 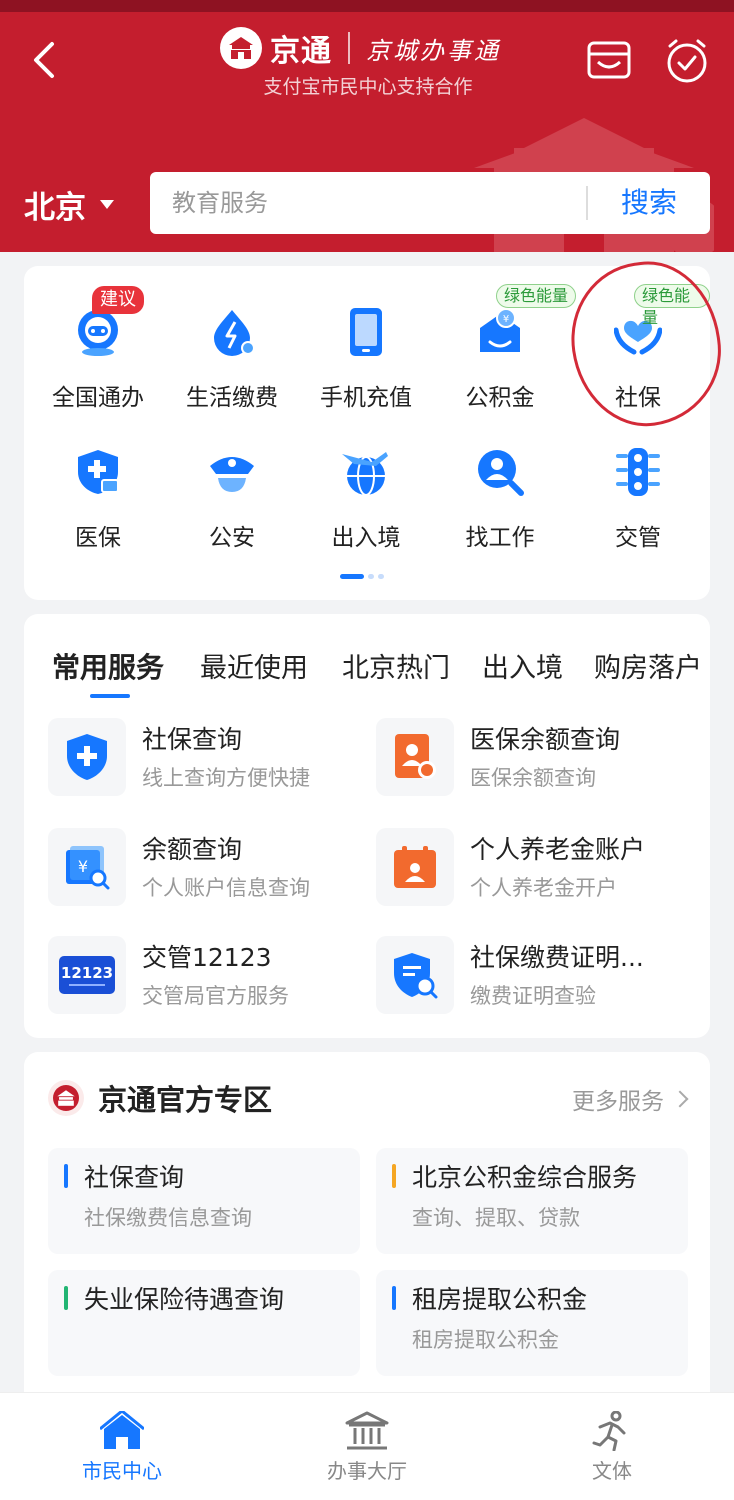 I want to click on service-icon-box: 12123, so click(x=87, y=975).